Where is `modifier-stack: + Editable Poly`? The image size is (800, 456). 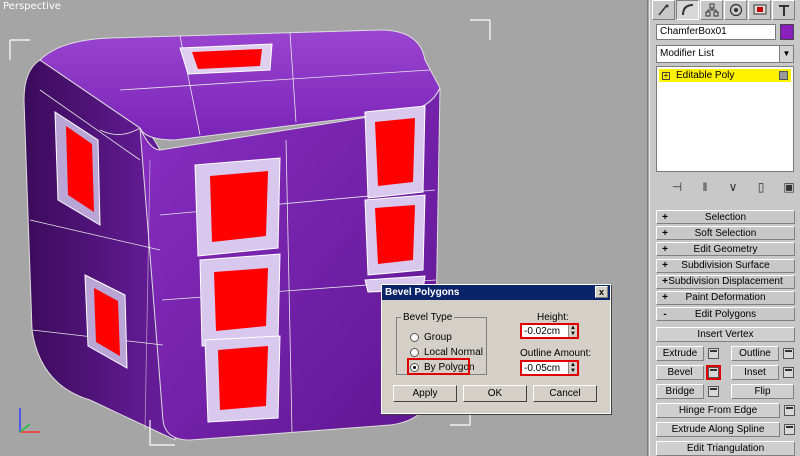 modifier-stack: + Editable Poly is located at coordinates (725, 119).